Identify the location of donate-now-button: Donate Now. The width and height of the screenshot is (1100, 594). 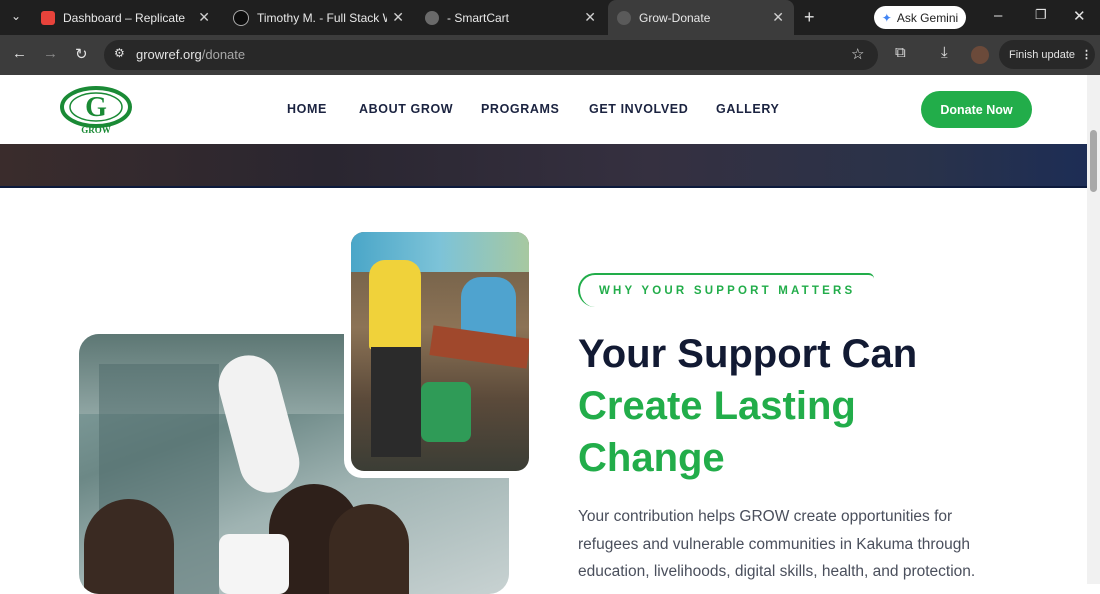
(976, 109).